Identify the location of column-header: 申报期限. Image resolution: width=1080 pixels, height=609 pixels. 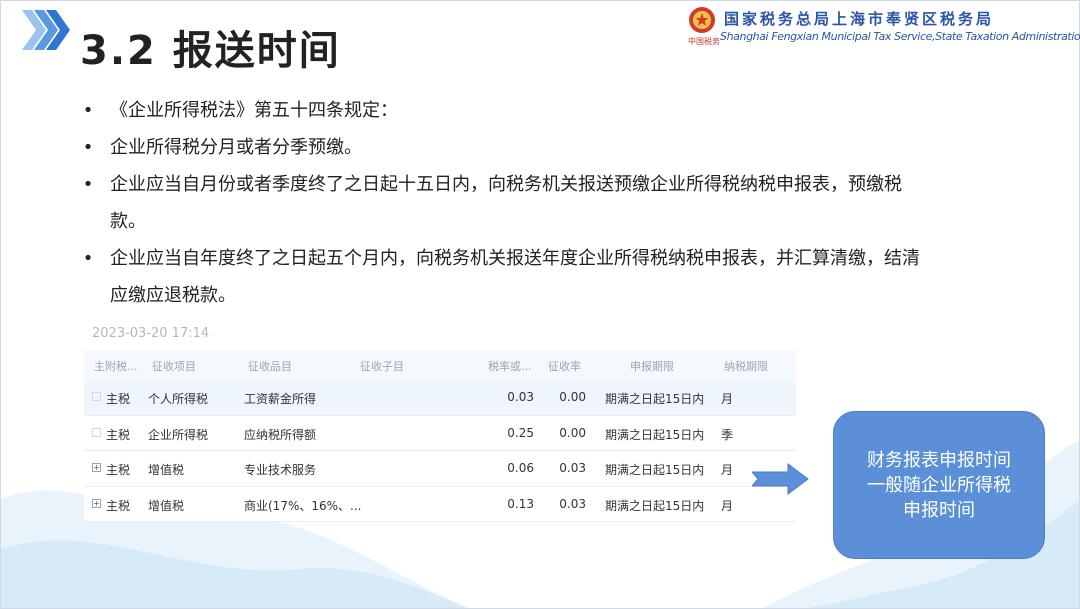
(652, 366).